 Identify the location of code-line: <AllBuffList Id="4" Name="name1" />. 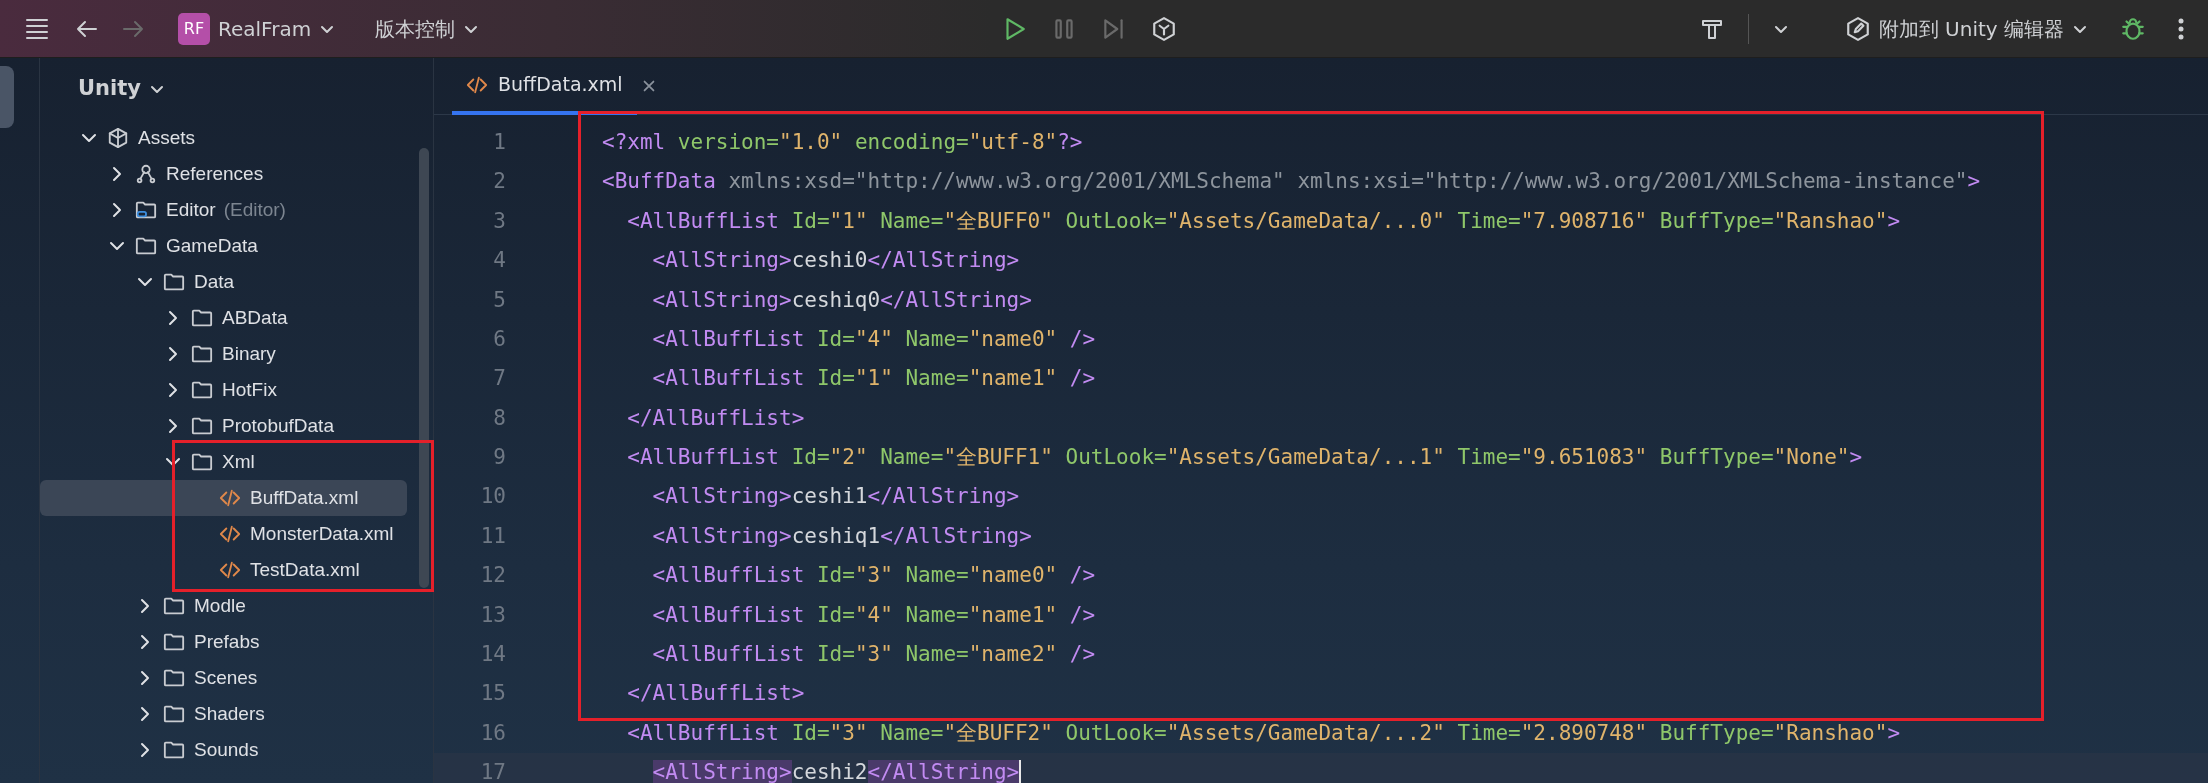
(873, 615).